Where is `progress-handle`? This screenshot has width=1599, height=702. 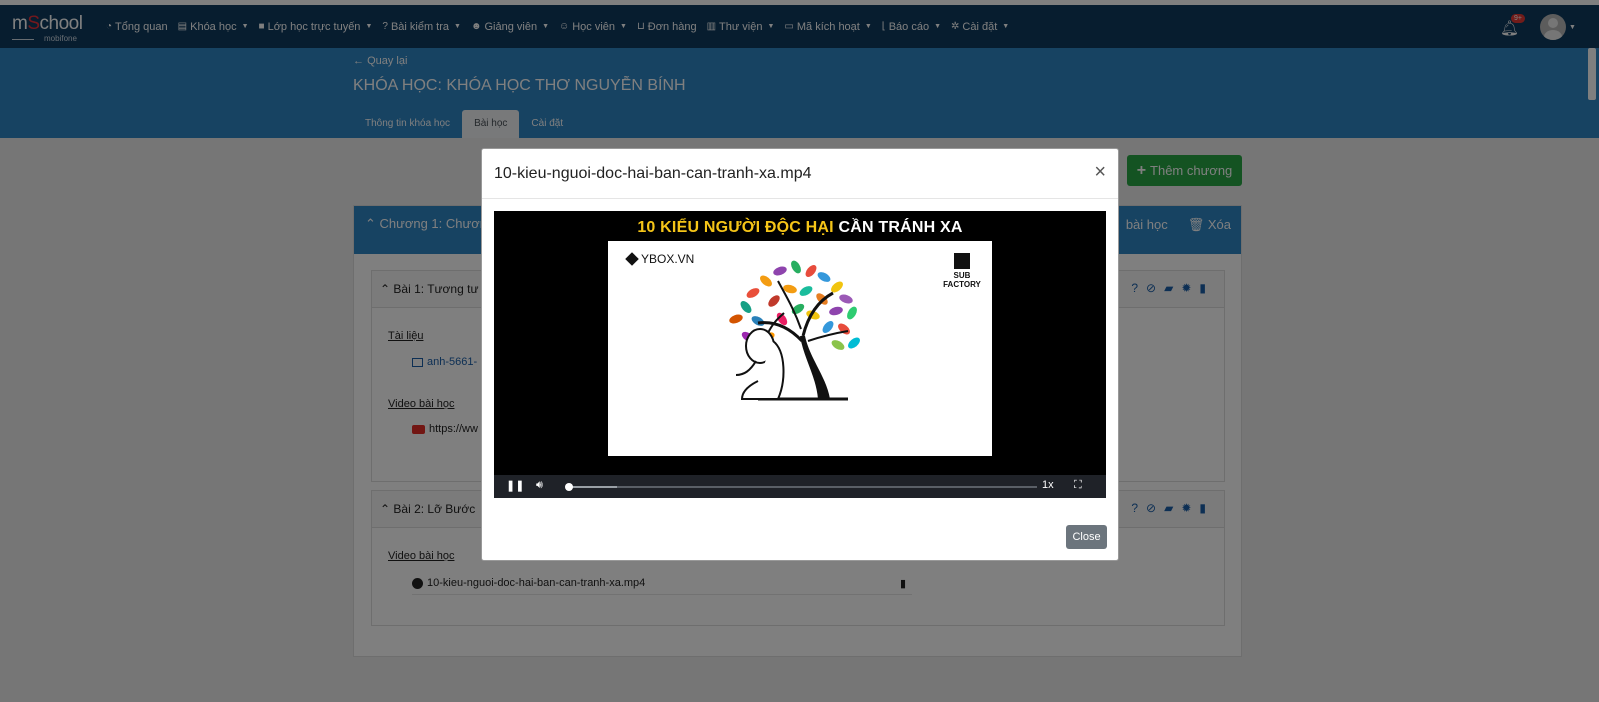
progress-handle is located at coordinates (569, 487).